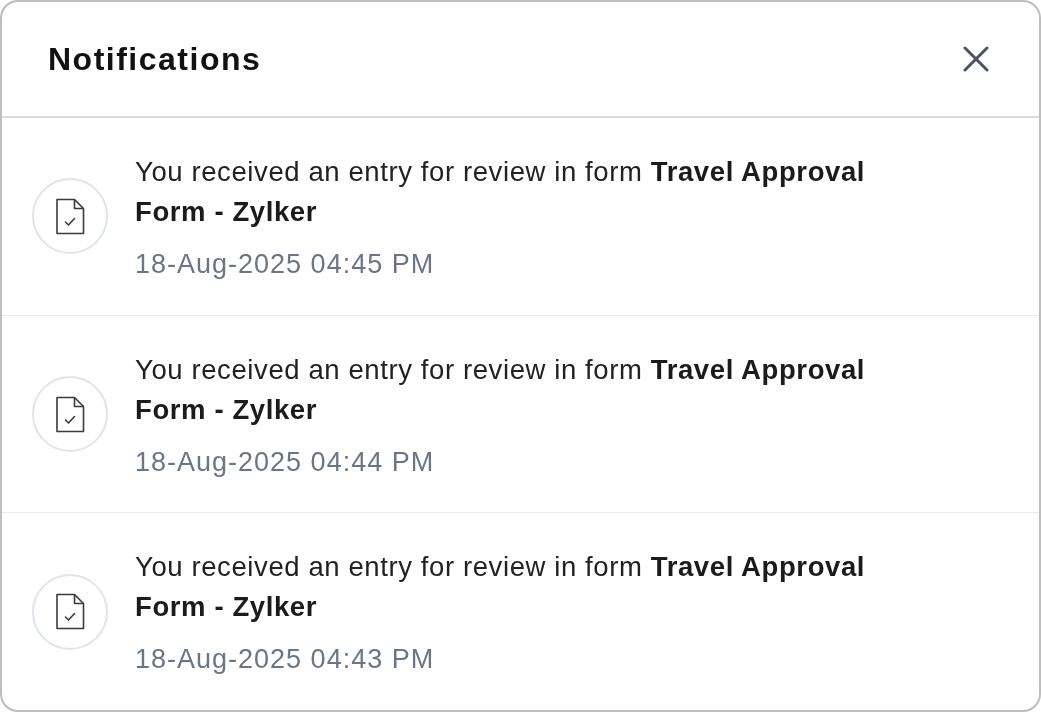 The height and width of the screenshot is (712, 1041). What do you see at coordinates (285, 462) in the screenshot?
I see `notification-time: 18-Aug-2025 04:44 PM` at bounding box center [285, 462].